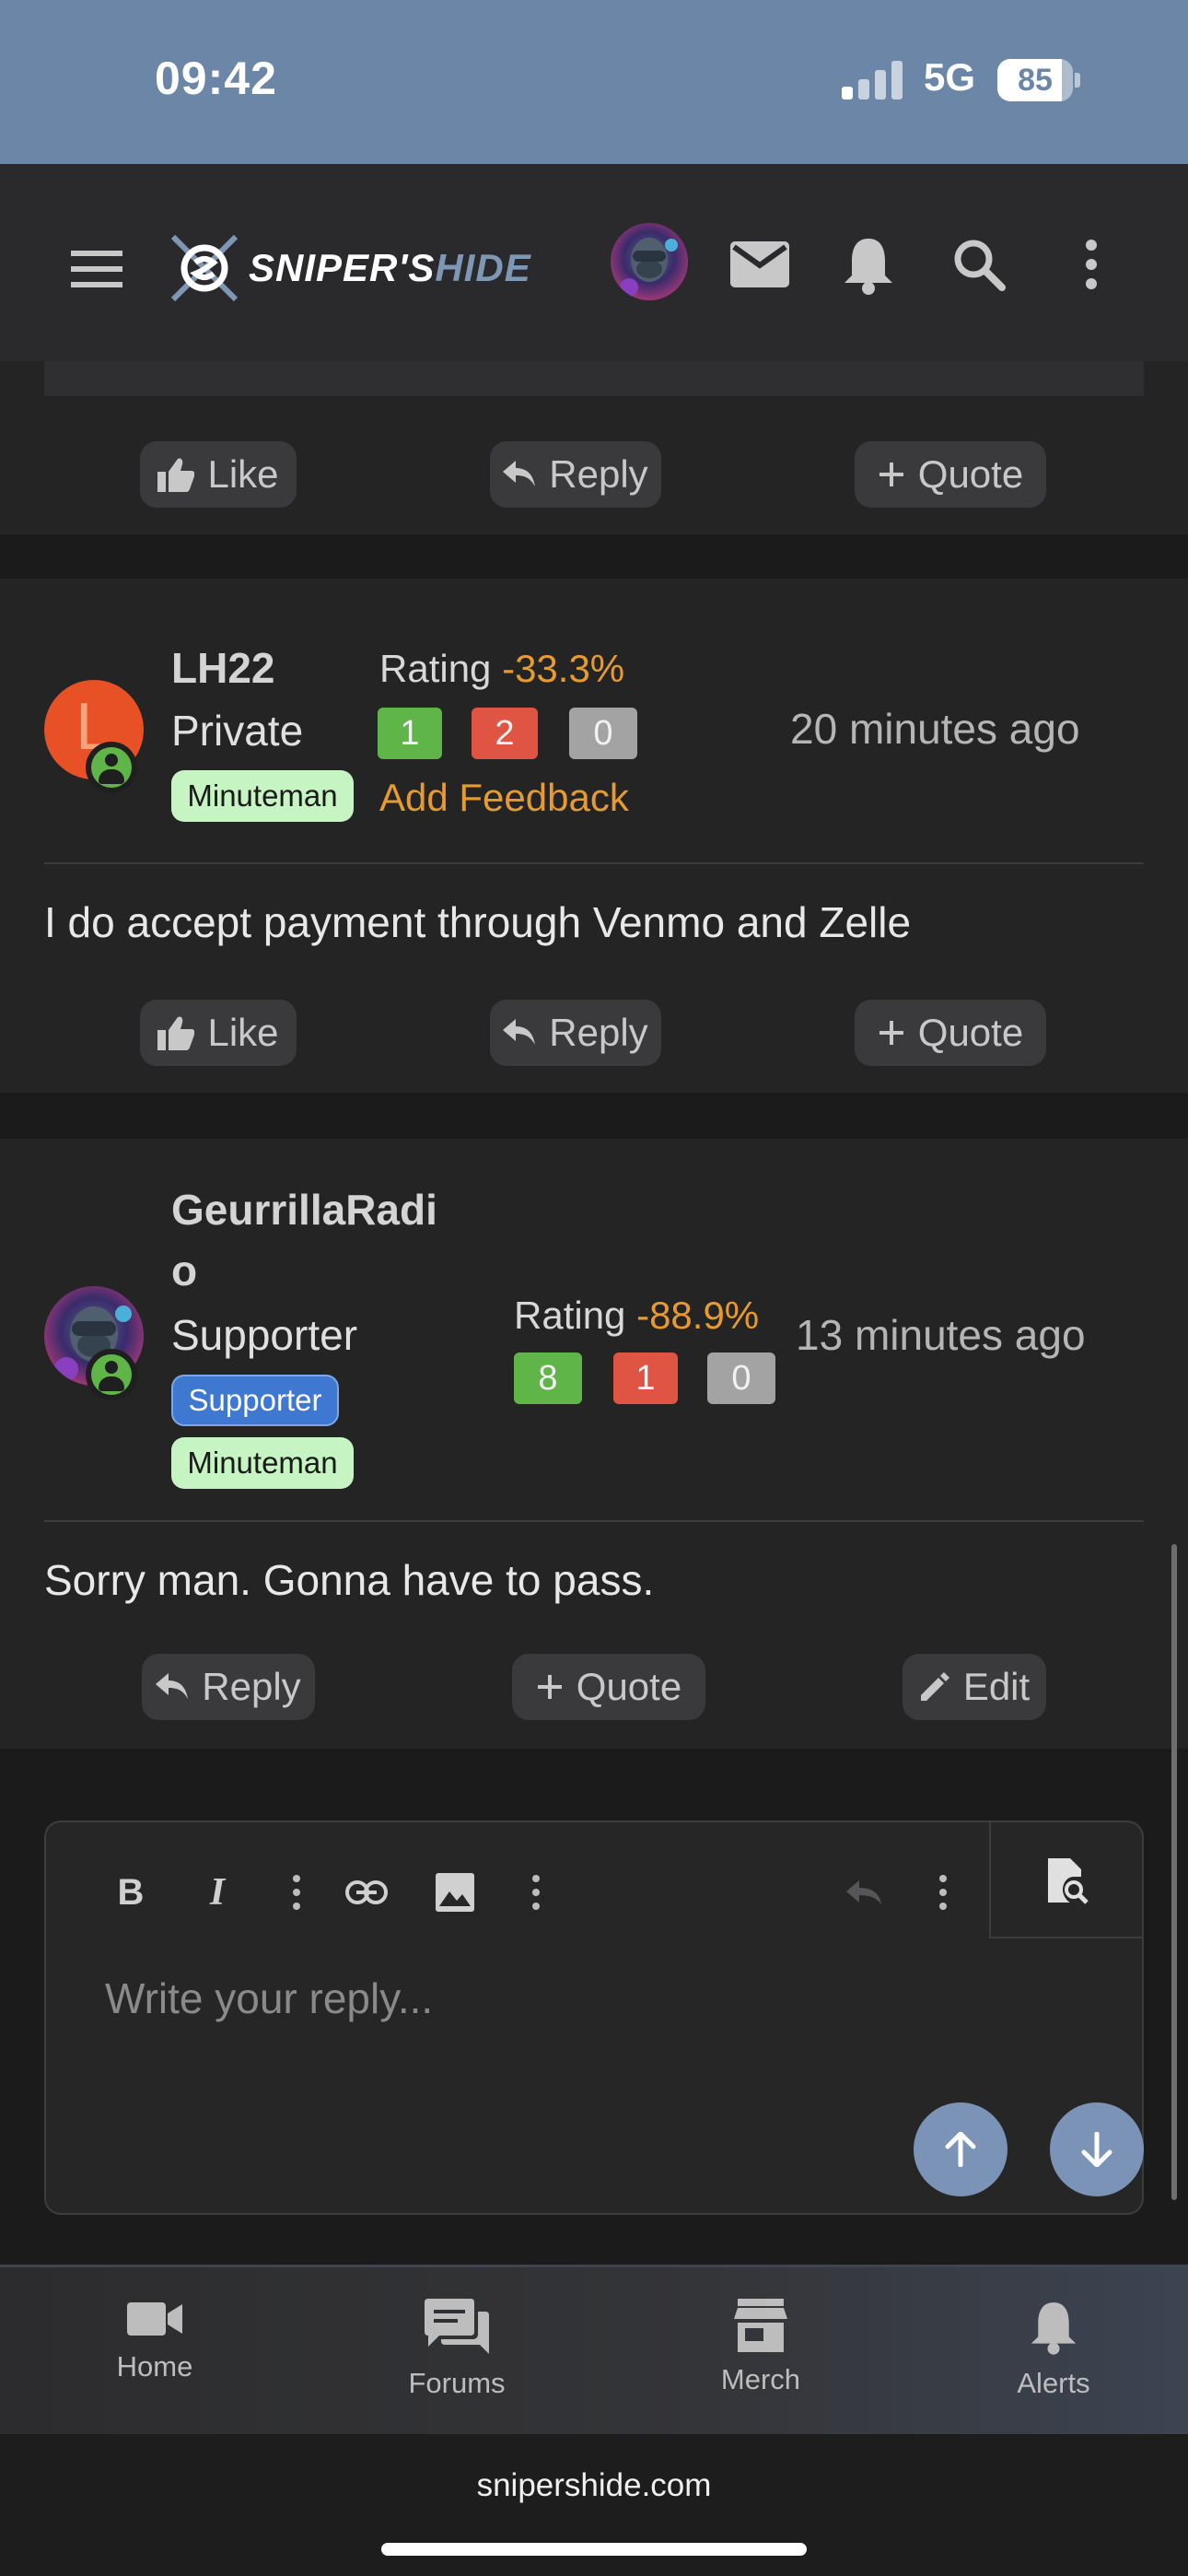 This screenshot has height=2576, width=1188. Describe the element at coordinates (410, 733) in the screenshot. I see `positive-feedback-count: 1` at that location.